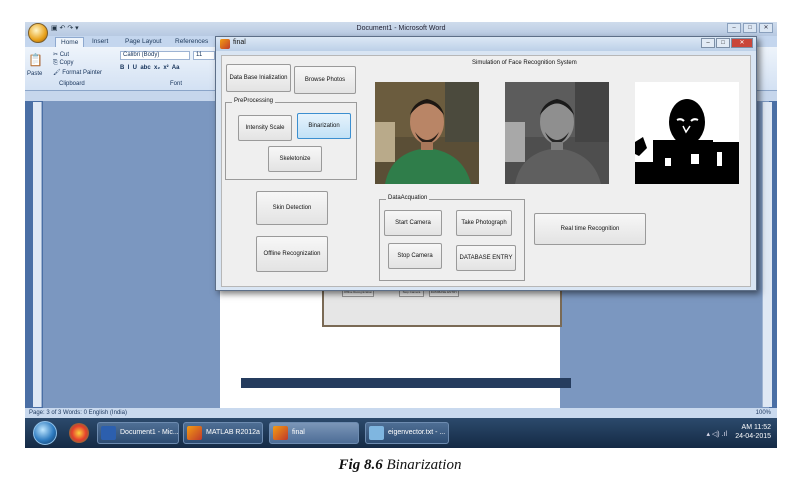 This screenshot has width=800, height=500. What do you see at coordinates (64, 55) in the screenshot?
I see `cut-label: Cut` at bounding box center [64, 55].